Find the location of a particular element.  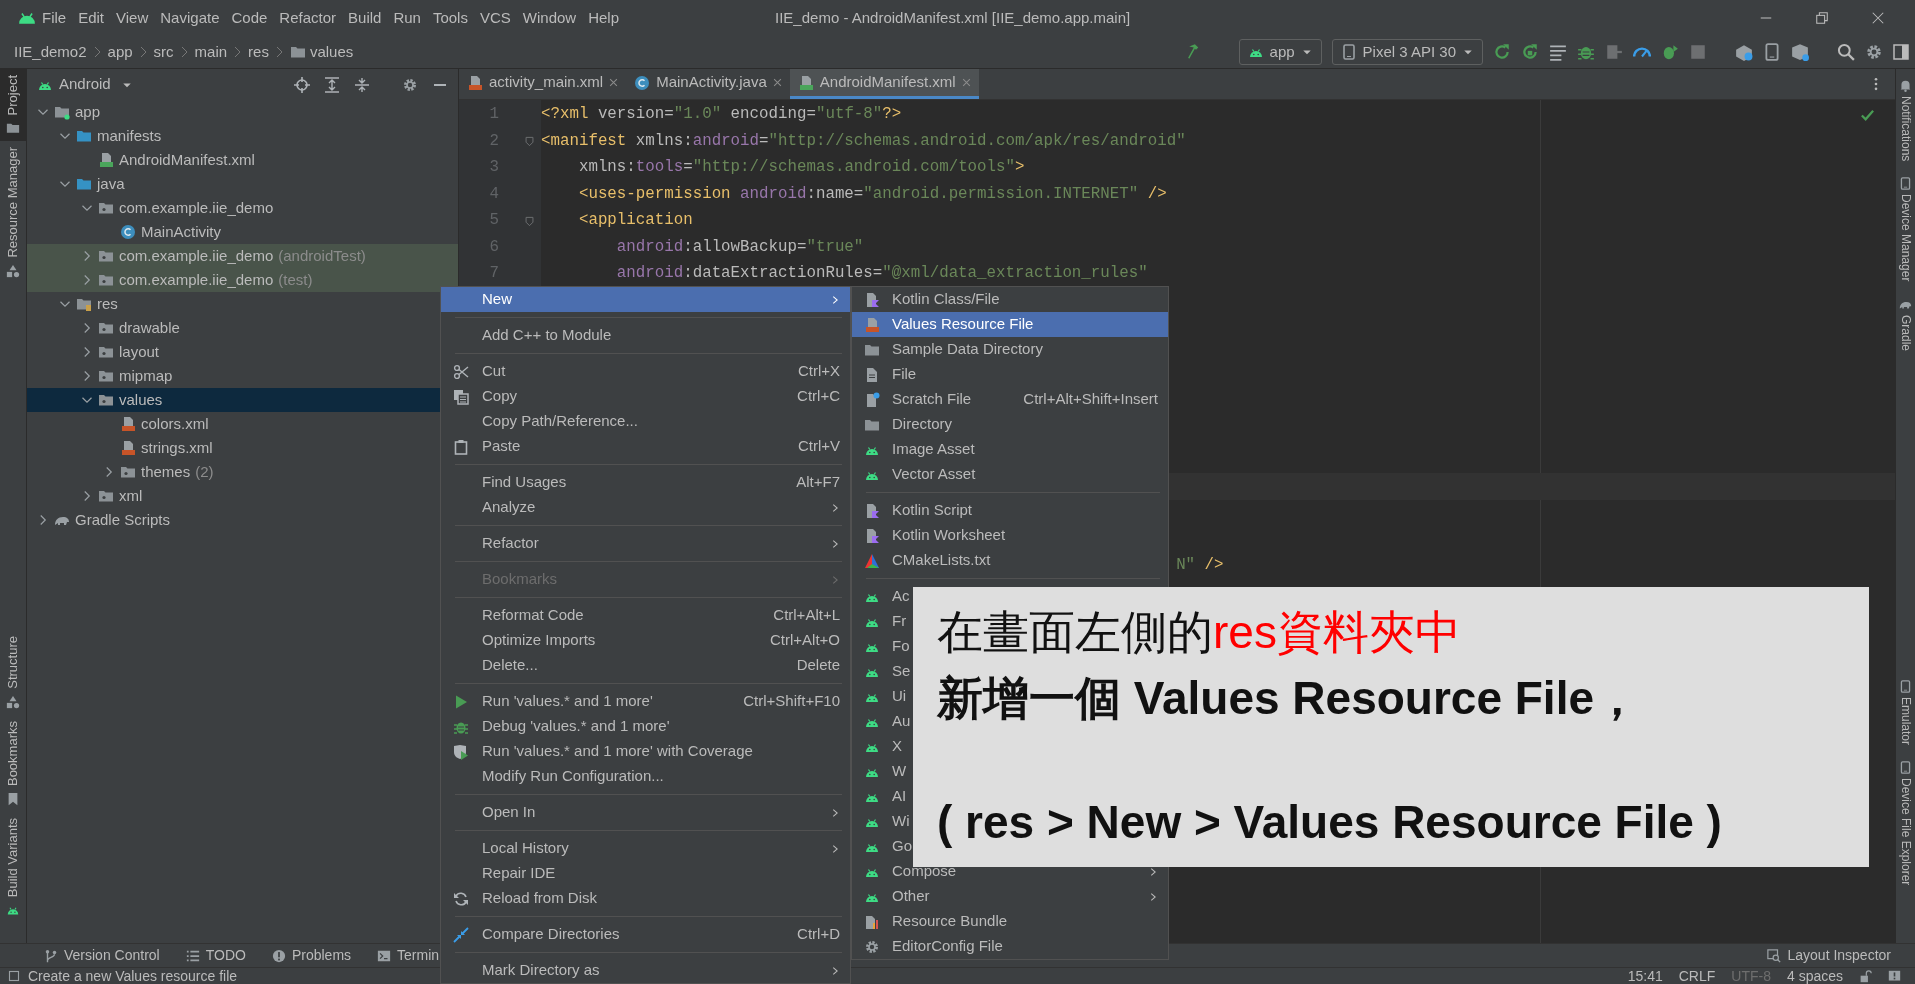

shortcut-label: Alt+F7 is located at coordinates (817, 482).